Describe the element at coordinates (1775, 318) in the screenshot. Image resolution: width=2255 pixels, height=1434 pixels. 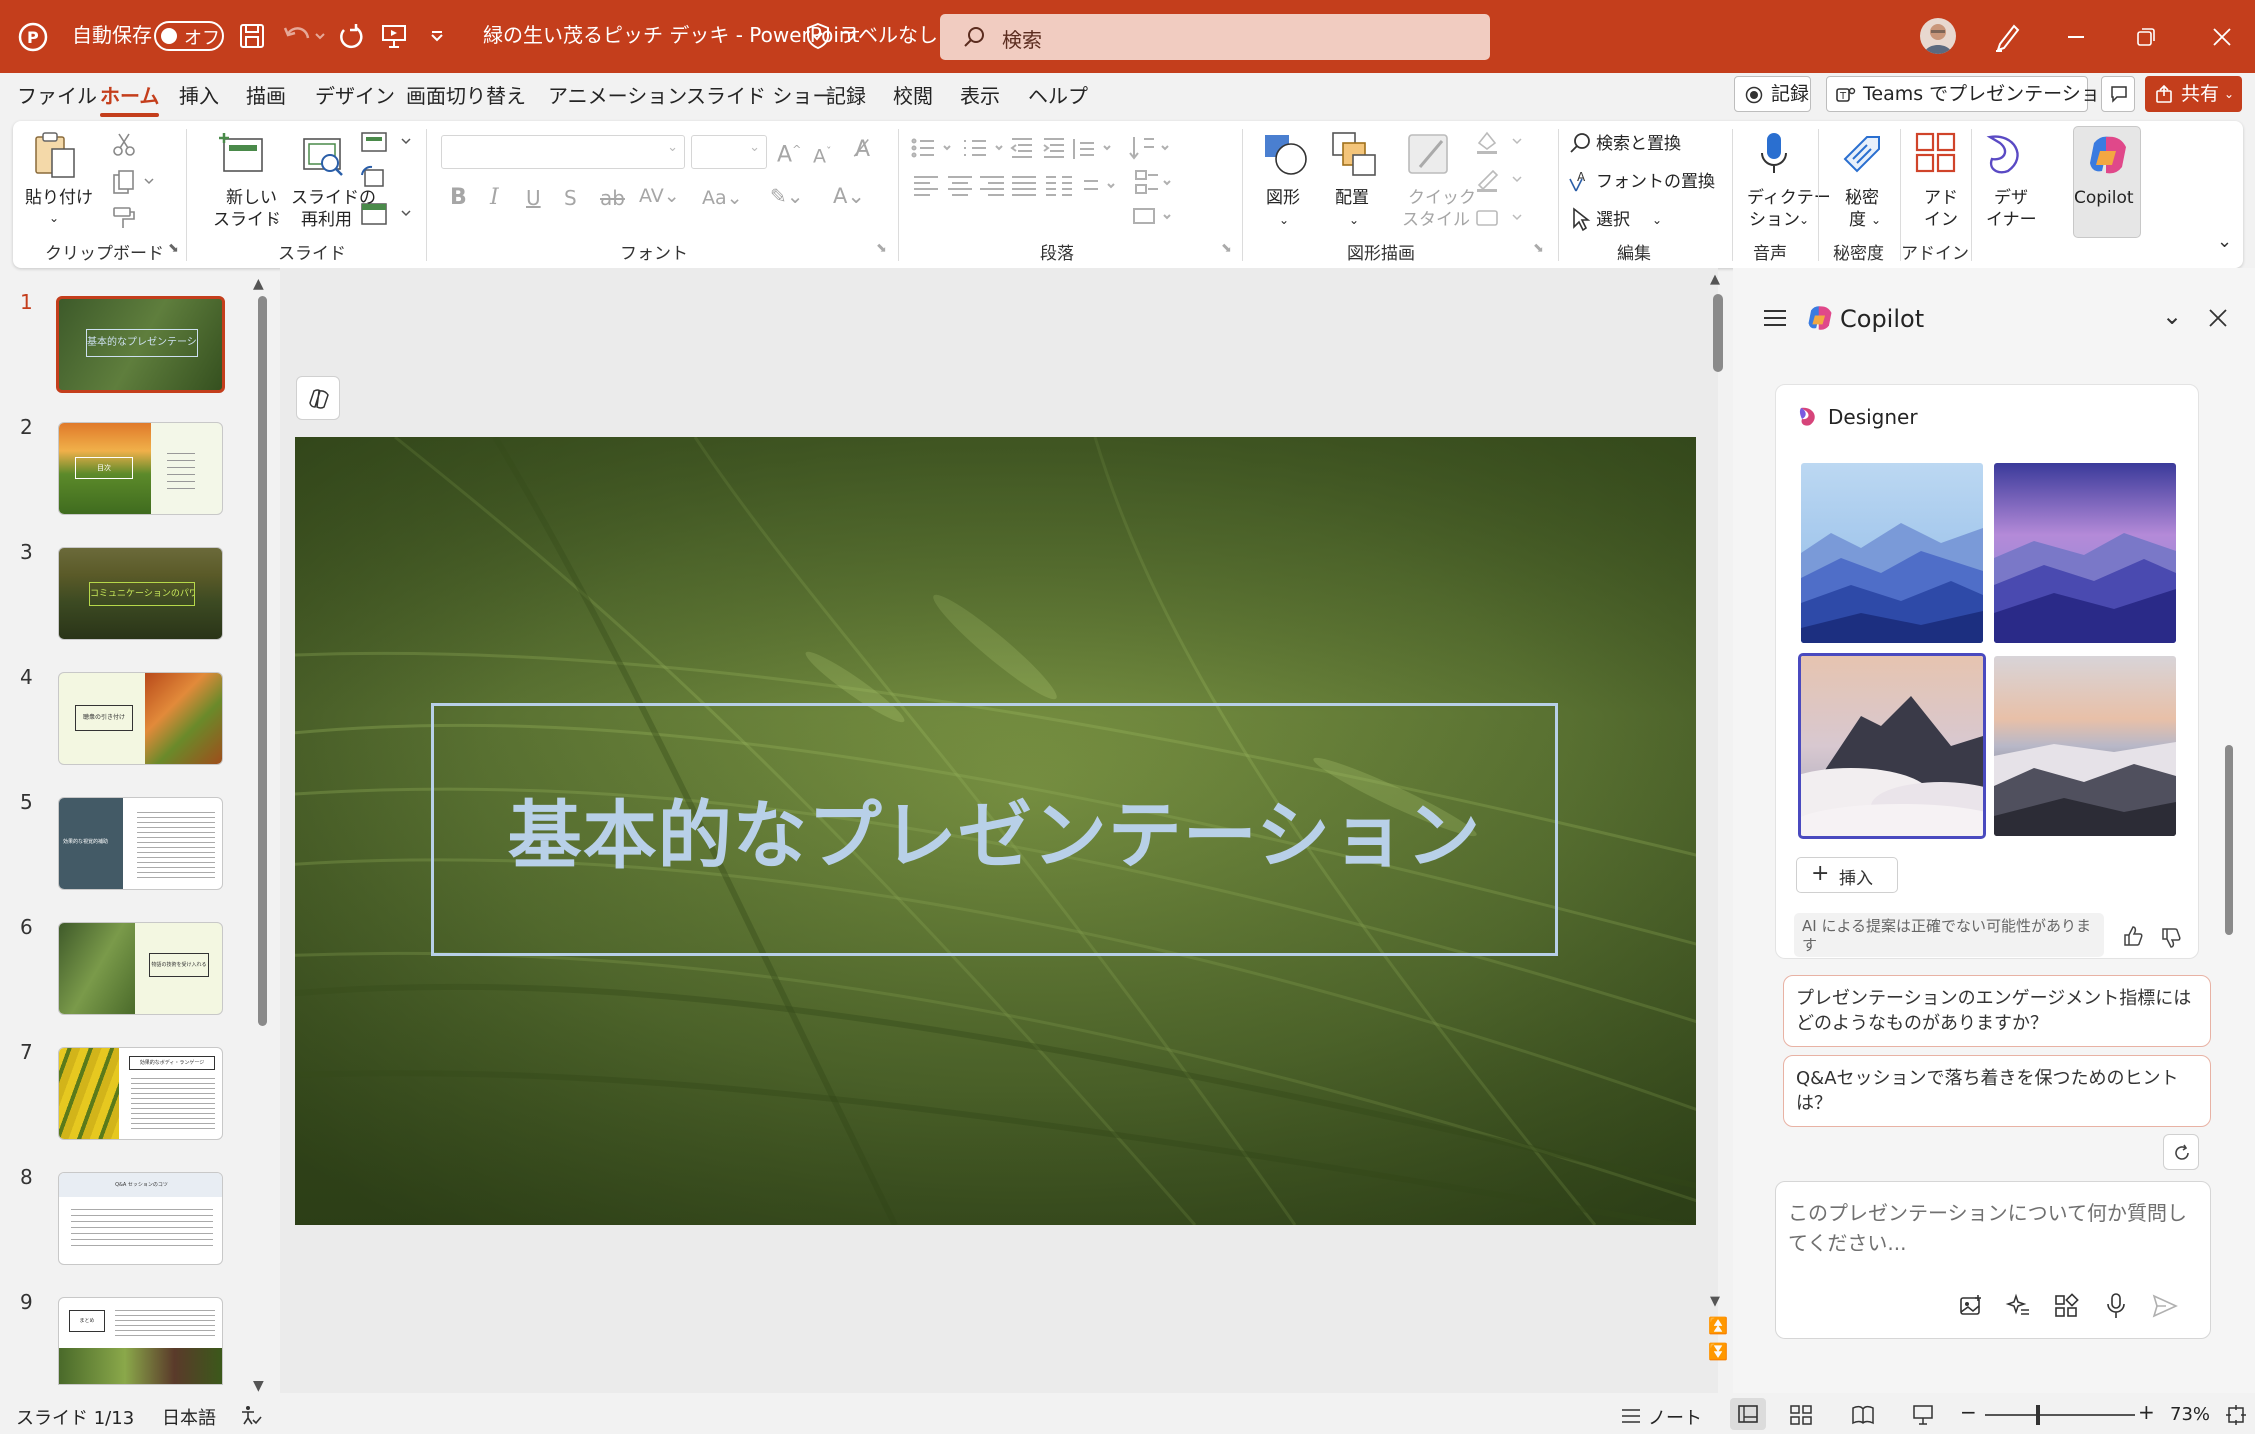
I see `hamburger-menu-icon` at that location.